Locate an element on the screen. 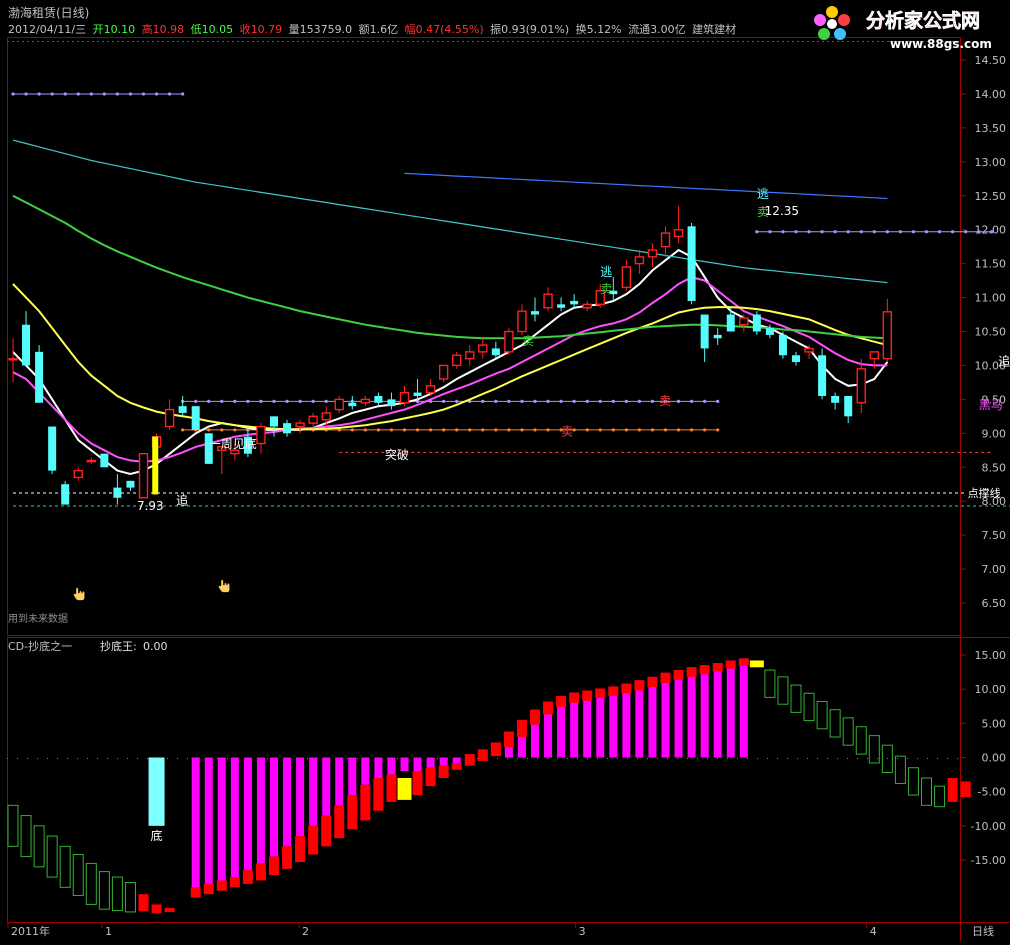 The image size is (1010, 945). indicator-tick-label: -5.00 is located at coordinates (992, 792).